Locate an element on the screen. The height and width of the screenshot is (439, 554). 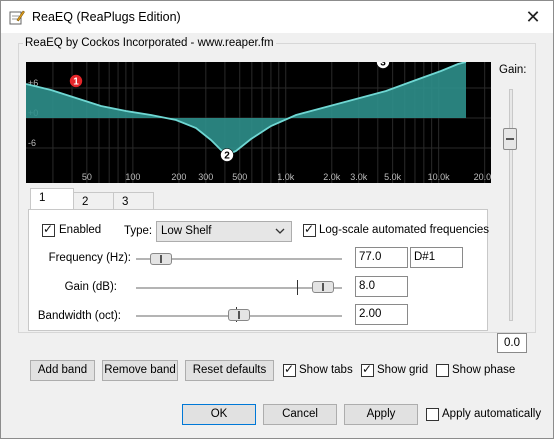
show-tabs-label: Show tabs is located at coordinates (326, 370).